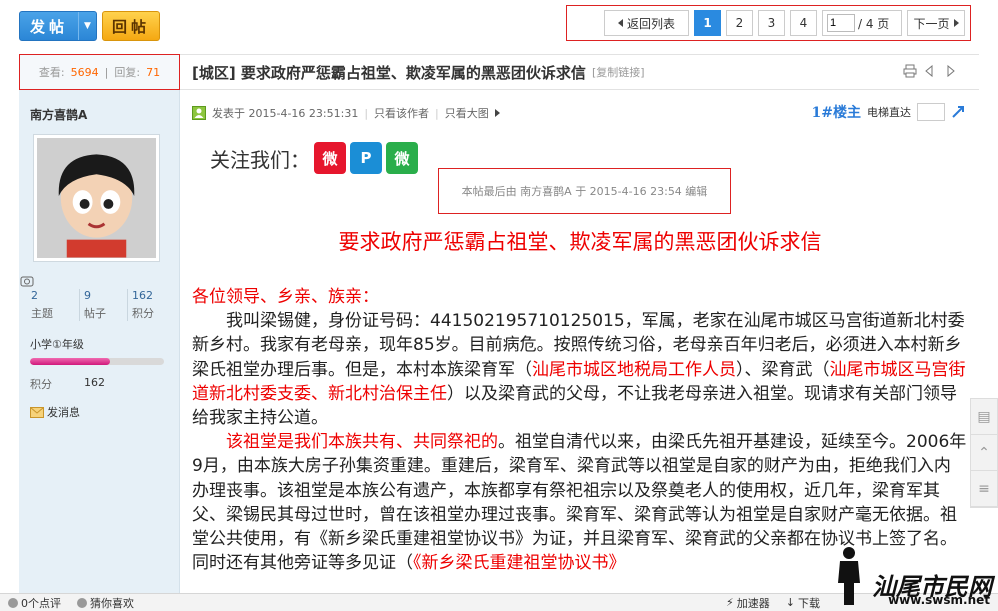 The height and width of the screenshot is (611, 998). Describe the element at coordinates (783, 369) in the screenshot. I see `p1-text: ）、梁育武（` at that location.